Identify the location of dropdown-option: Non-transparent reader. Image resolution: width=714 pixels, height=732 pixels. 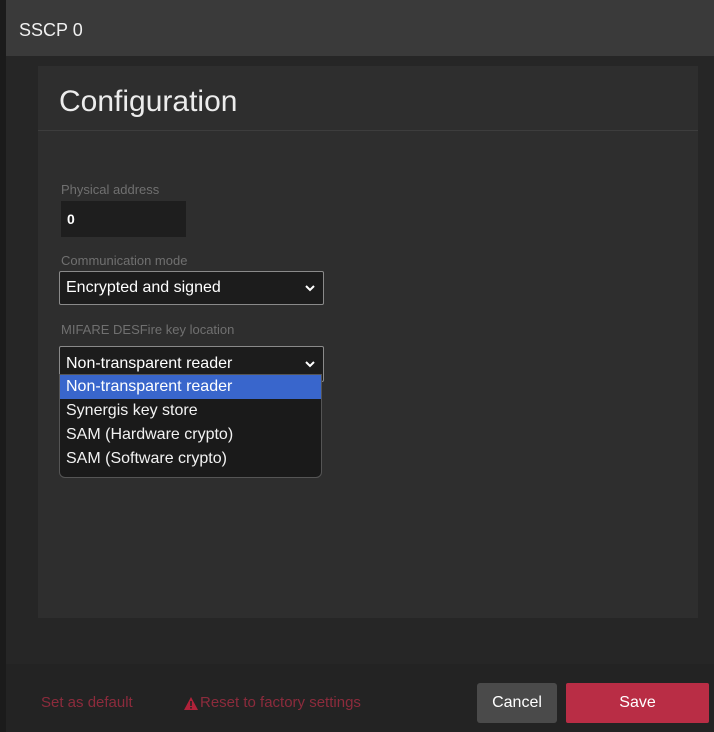
(190, 387).